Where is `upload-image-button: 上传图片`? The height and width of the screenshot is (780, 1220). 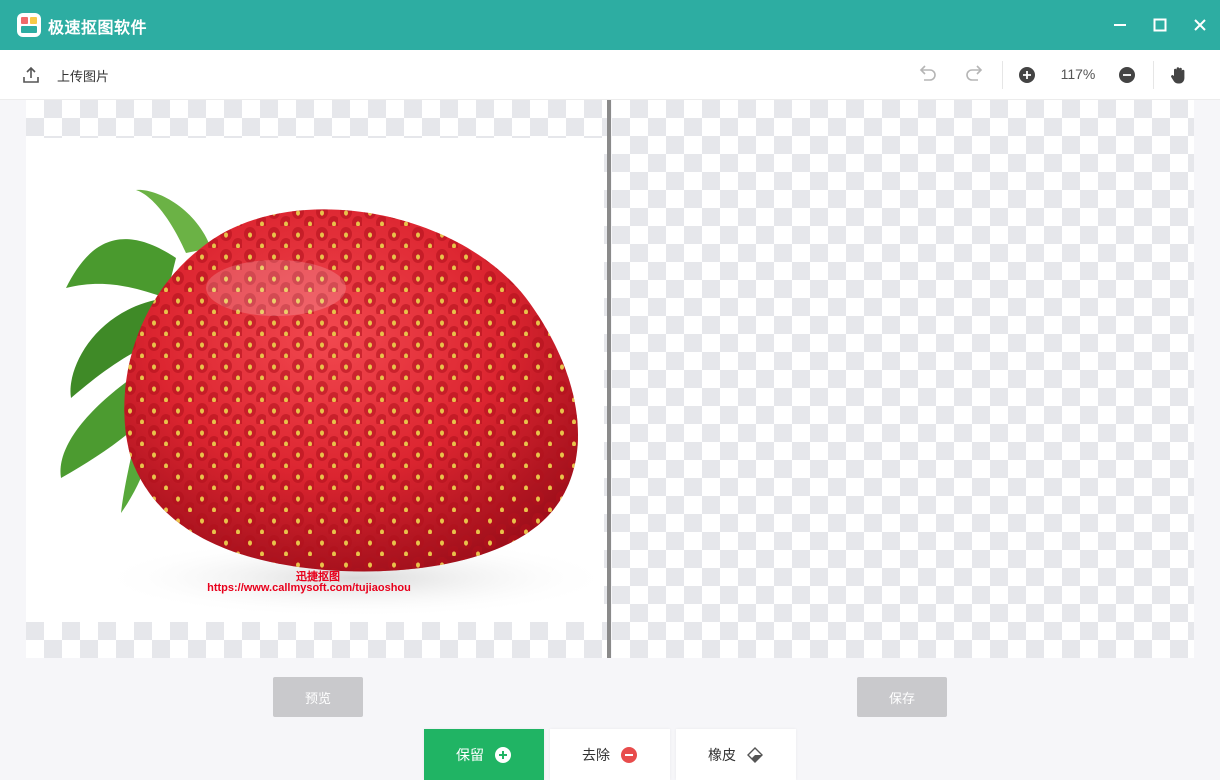
upload-image-button: 上传图片 is located at coordinates (65, 75).